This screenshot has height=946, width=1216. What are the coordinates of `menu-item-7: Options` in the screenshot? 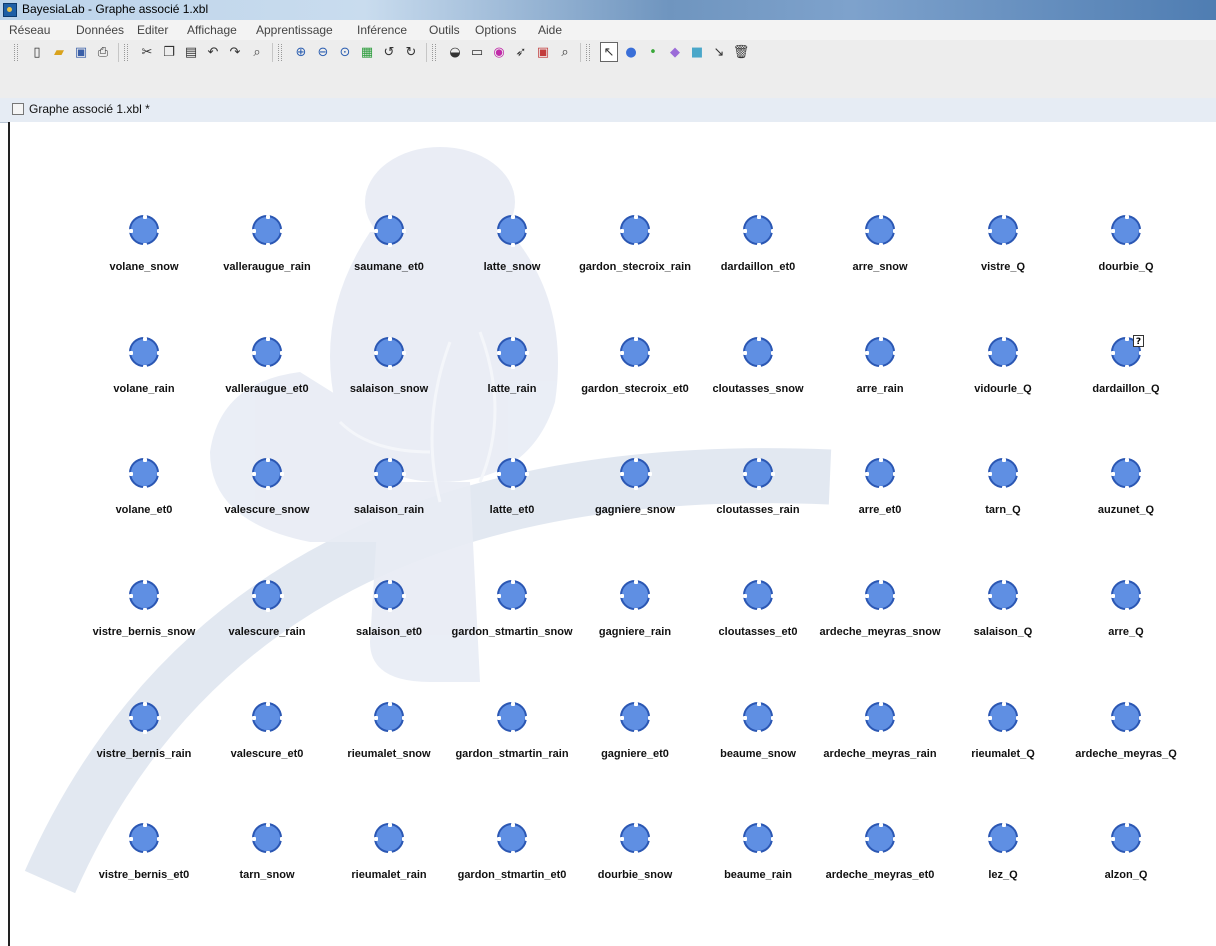 It's located at (495, 30).